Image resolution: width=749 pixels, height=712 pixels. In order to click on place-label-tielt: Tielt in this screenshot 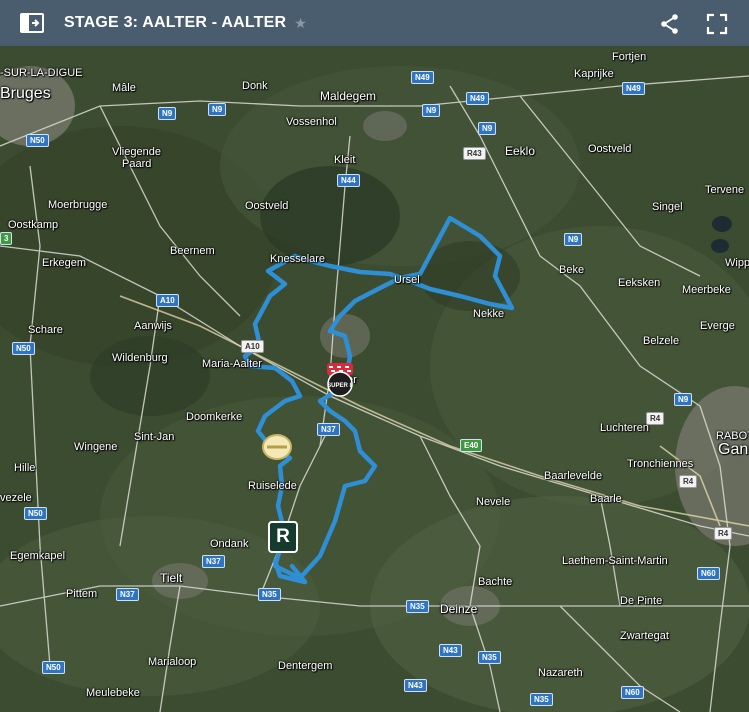, I will do `click(171, 578)`.